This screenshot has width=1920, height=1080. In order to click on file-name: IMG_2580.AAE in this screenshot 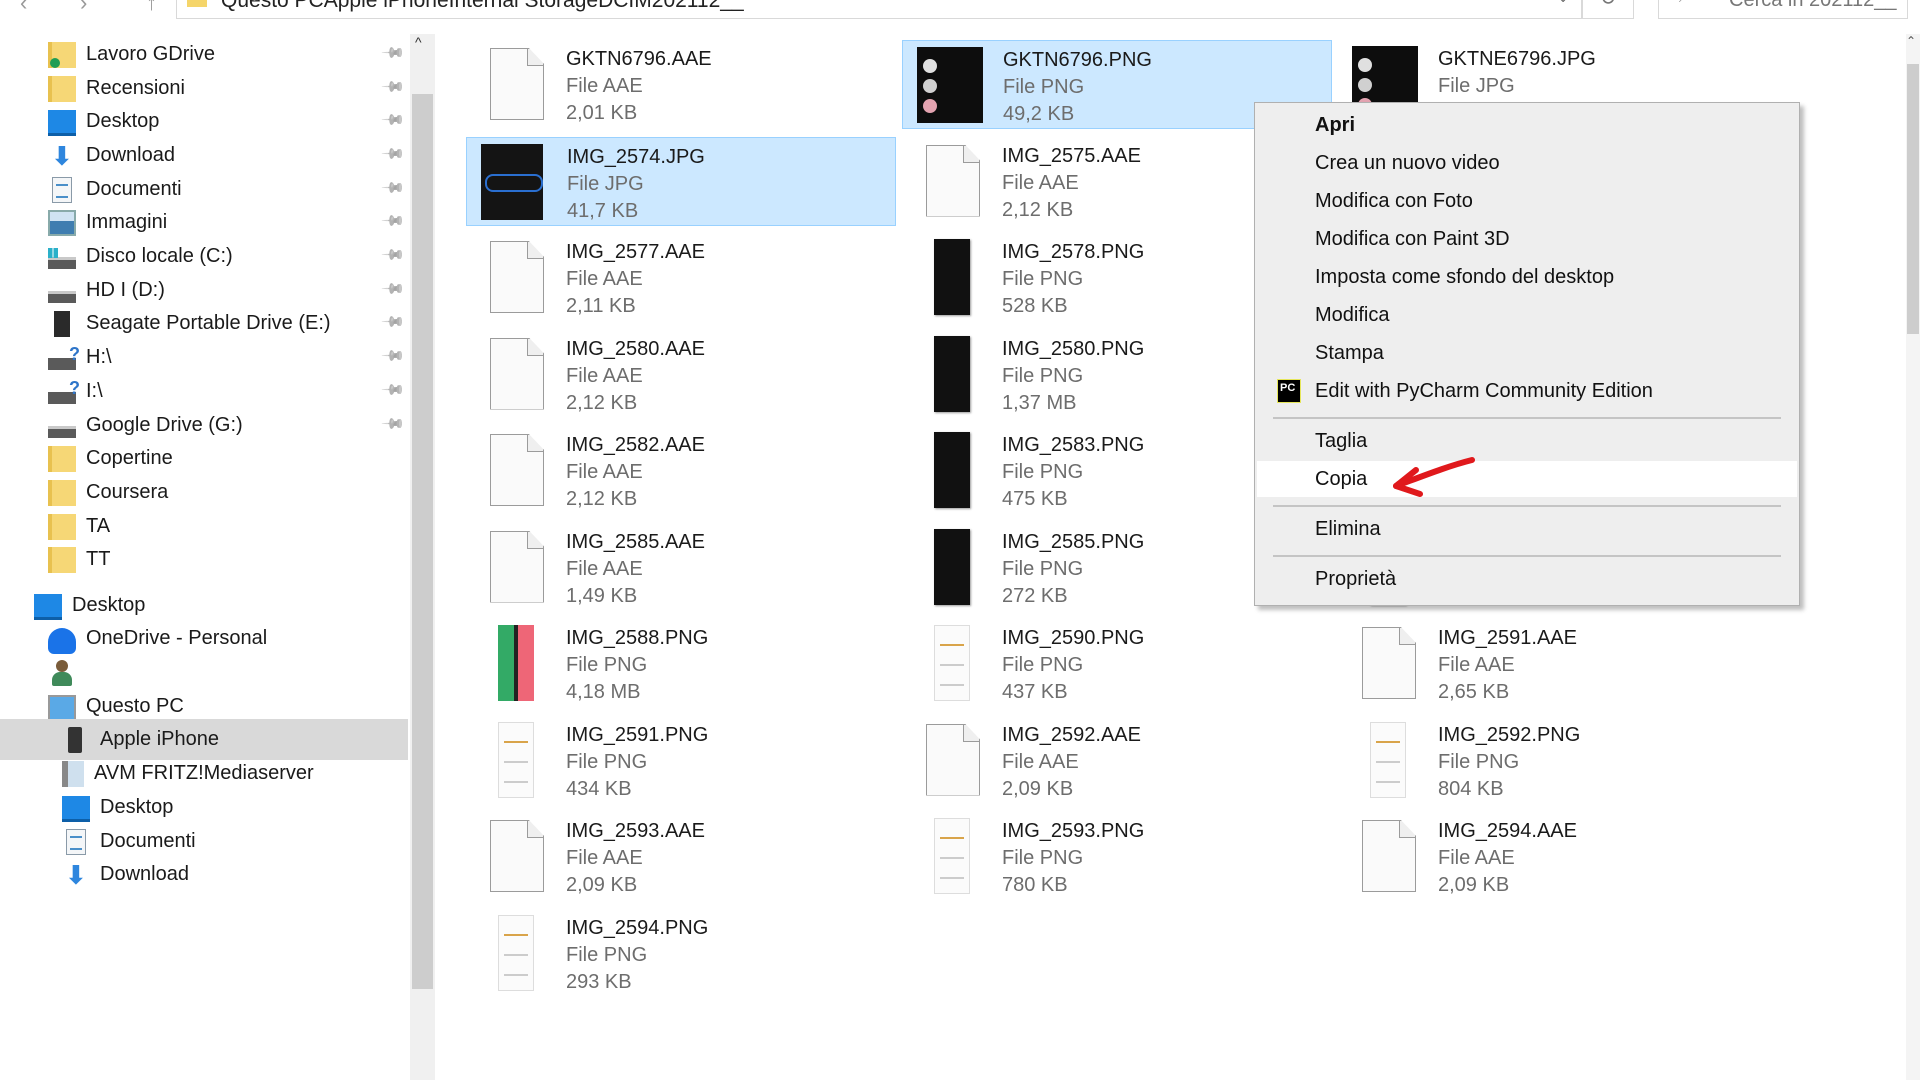, I will do `click(635, 348)`.